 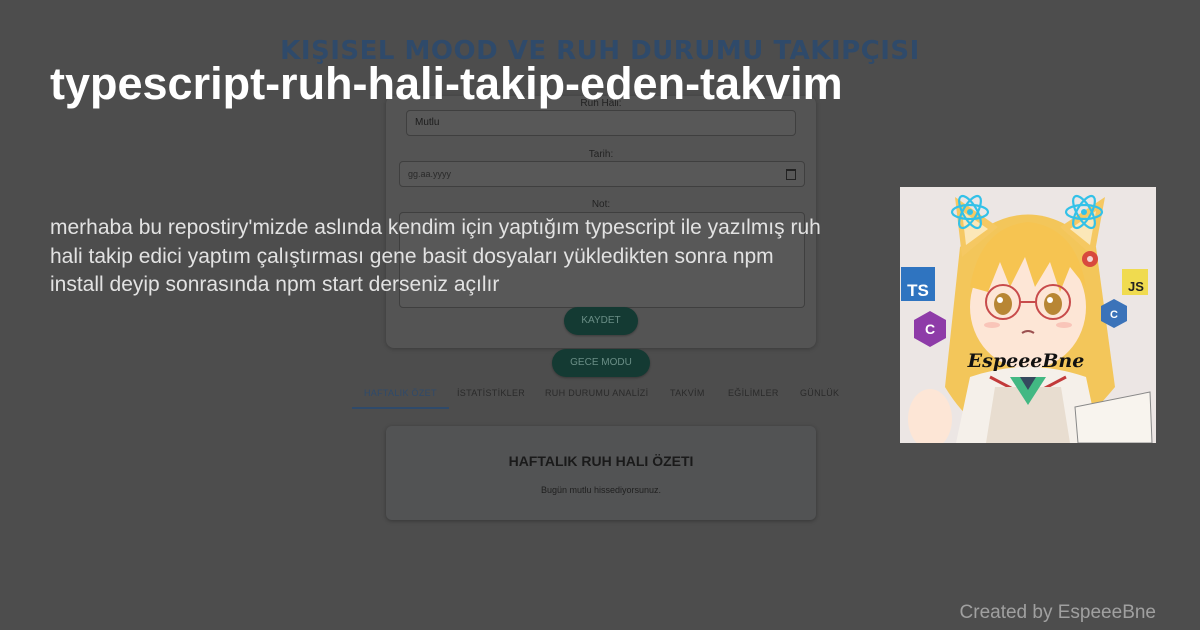 I want to click on tab-journal: GÜNLÜK, so click(x=819, y=396).